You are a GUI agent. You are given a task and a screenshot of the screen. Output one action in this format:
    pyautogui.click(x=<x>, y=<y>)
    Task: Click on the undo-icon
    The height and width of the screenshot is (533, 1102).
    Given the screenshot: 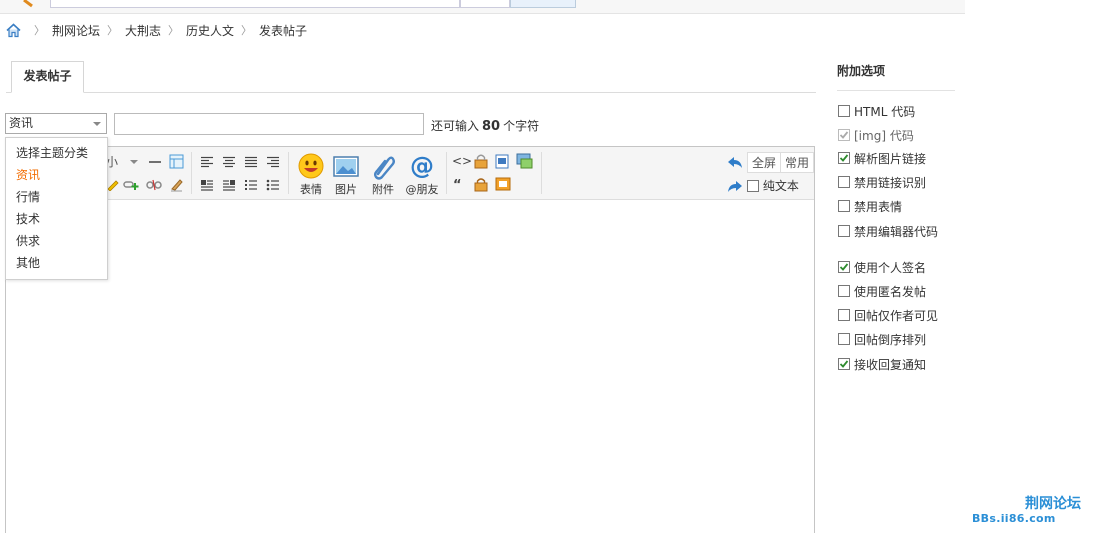 What is the action you would take?
    pyautogui.click(x=735, y=162)
    